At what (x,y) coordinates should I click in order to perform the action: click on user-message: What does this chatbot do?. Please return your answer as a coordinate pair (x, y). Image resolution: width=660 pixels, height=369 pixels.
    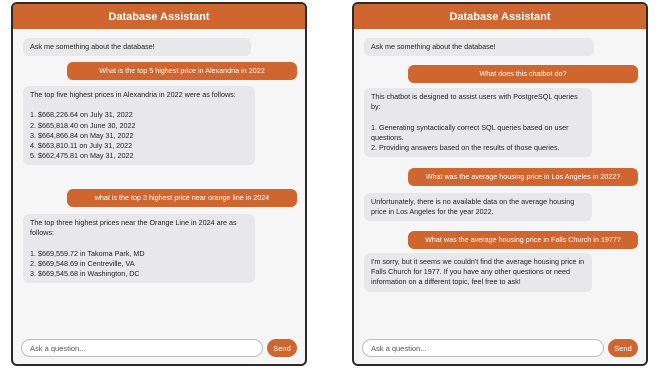
    Looking at the image, I should click on (523, 74).